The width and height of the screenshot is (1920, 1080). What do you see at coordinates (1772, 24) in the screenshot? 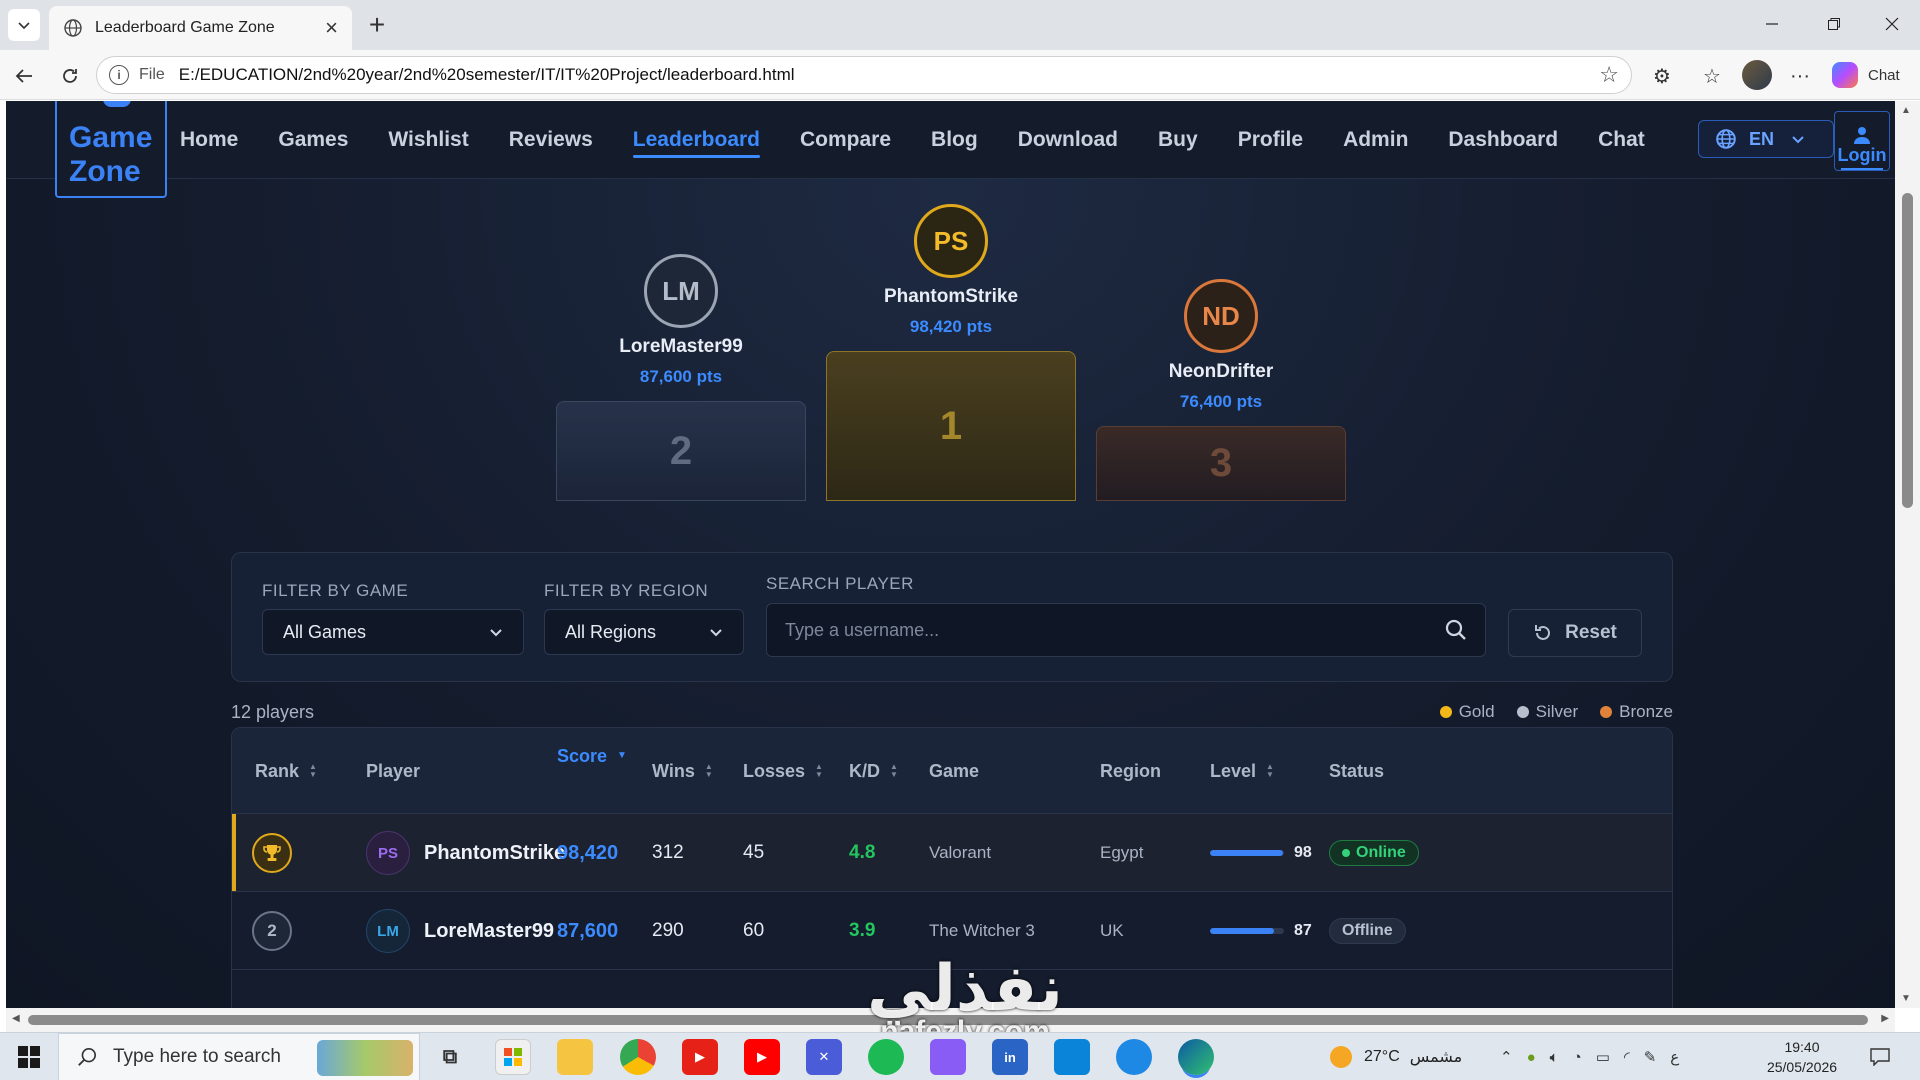
I see `minimize-button` at bounding box center [1772, 24].